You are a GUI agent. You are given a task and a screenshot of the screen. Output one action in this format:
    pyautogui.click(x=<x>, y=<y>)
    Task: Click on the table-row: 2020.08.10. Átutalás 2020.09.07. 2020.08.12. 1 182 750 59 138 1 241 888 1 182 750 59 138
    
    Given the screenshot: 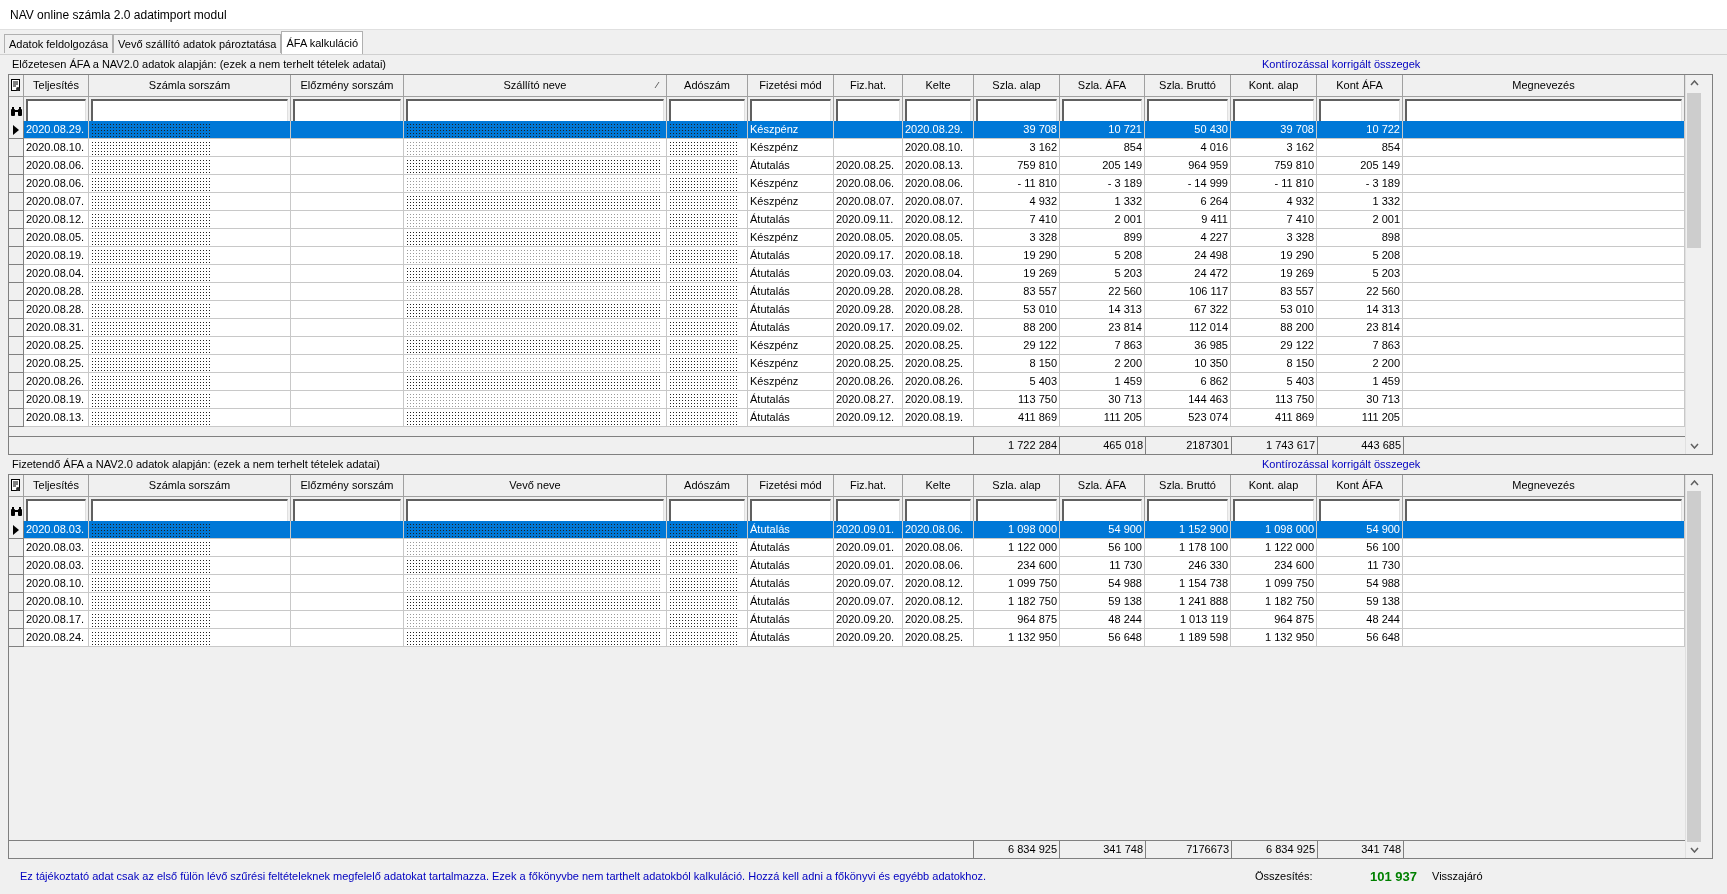 What is the action you would take?
    pyautogui.click(x=847, y=602)
    